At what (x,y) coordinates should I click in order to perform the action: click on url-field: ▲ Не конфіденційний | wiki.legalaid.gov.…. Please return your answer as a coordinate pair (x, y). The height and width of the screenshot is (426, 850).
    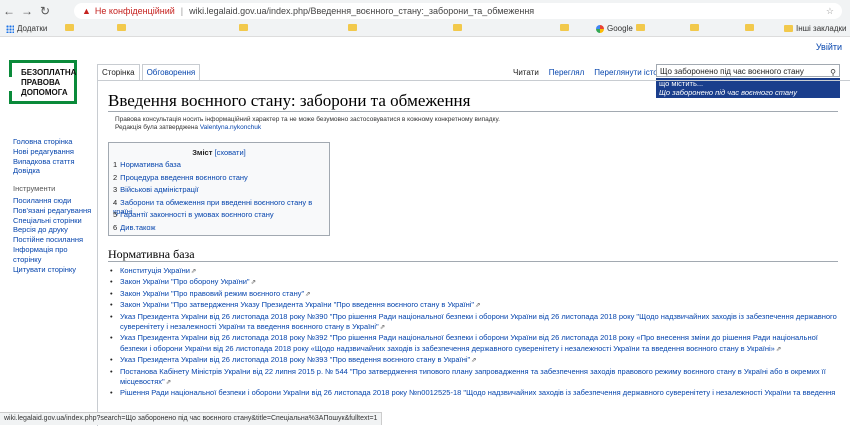
    Looking at the image, I should click on (458, 11).